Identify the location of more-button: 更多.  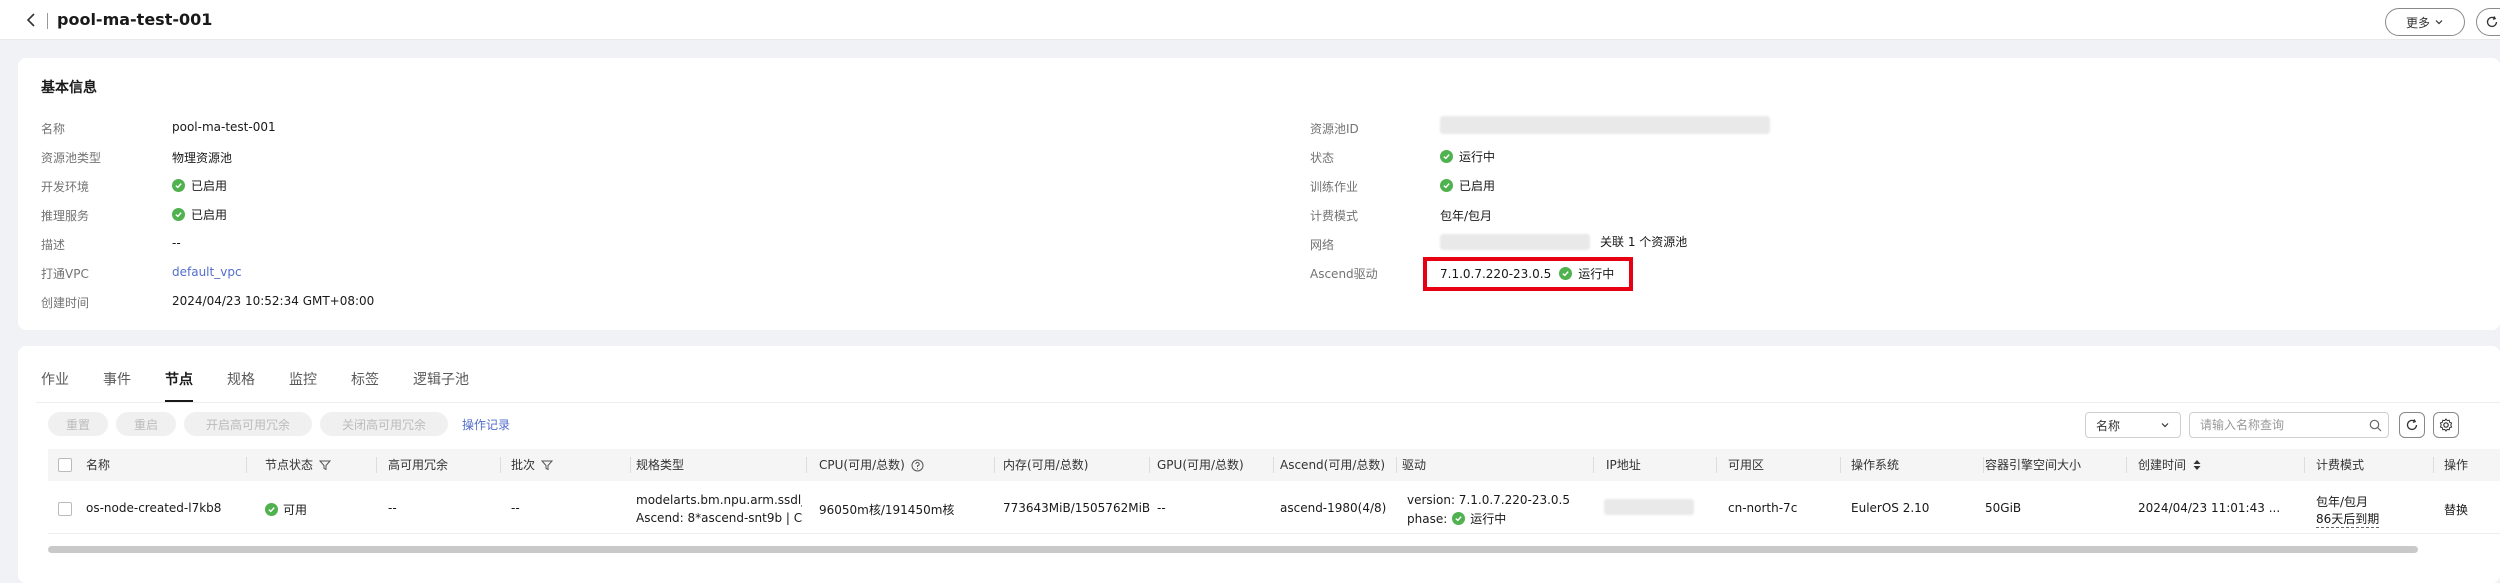
(2425, 22).